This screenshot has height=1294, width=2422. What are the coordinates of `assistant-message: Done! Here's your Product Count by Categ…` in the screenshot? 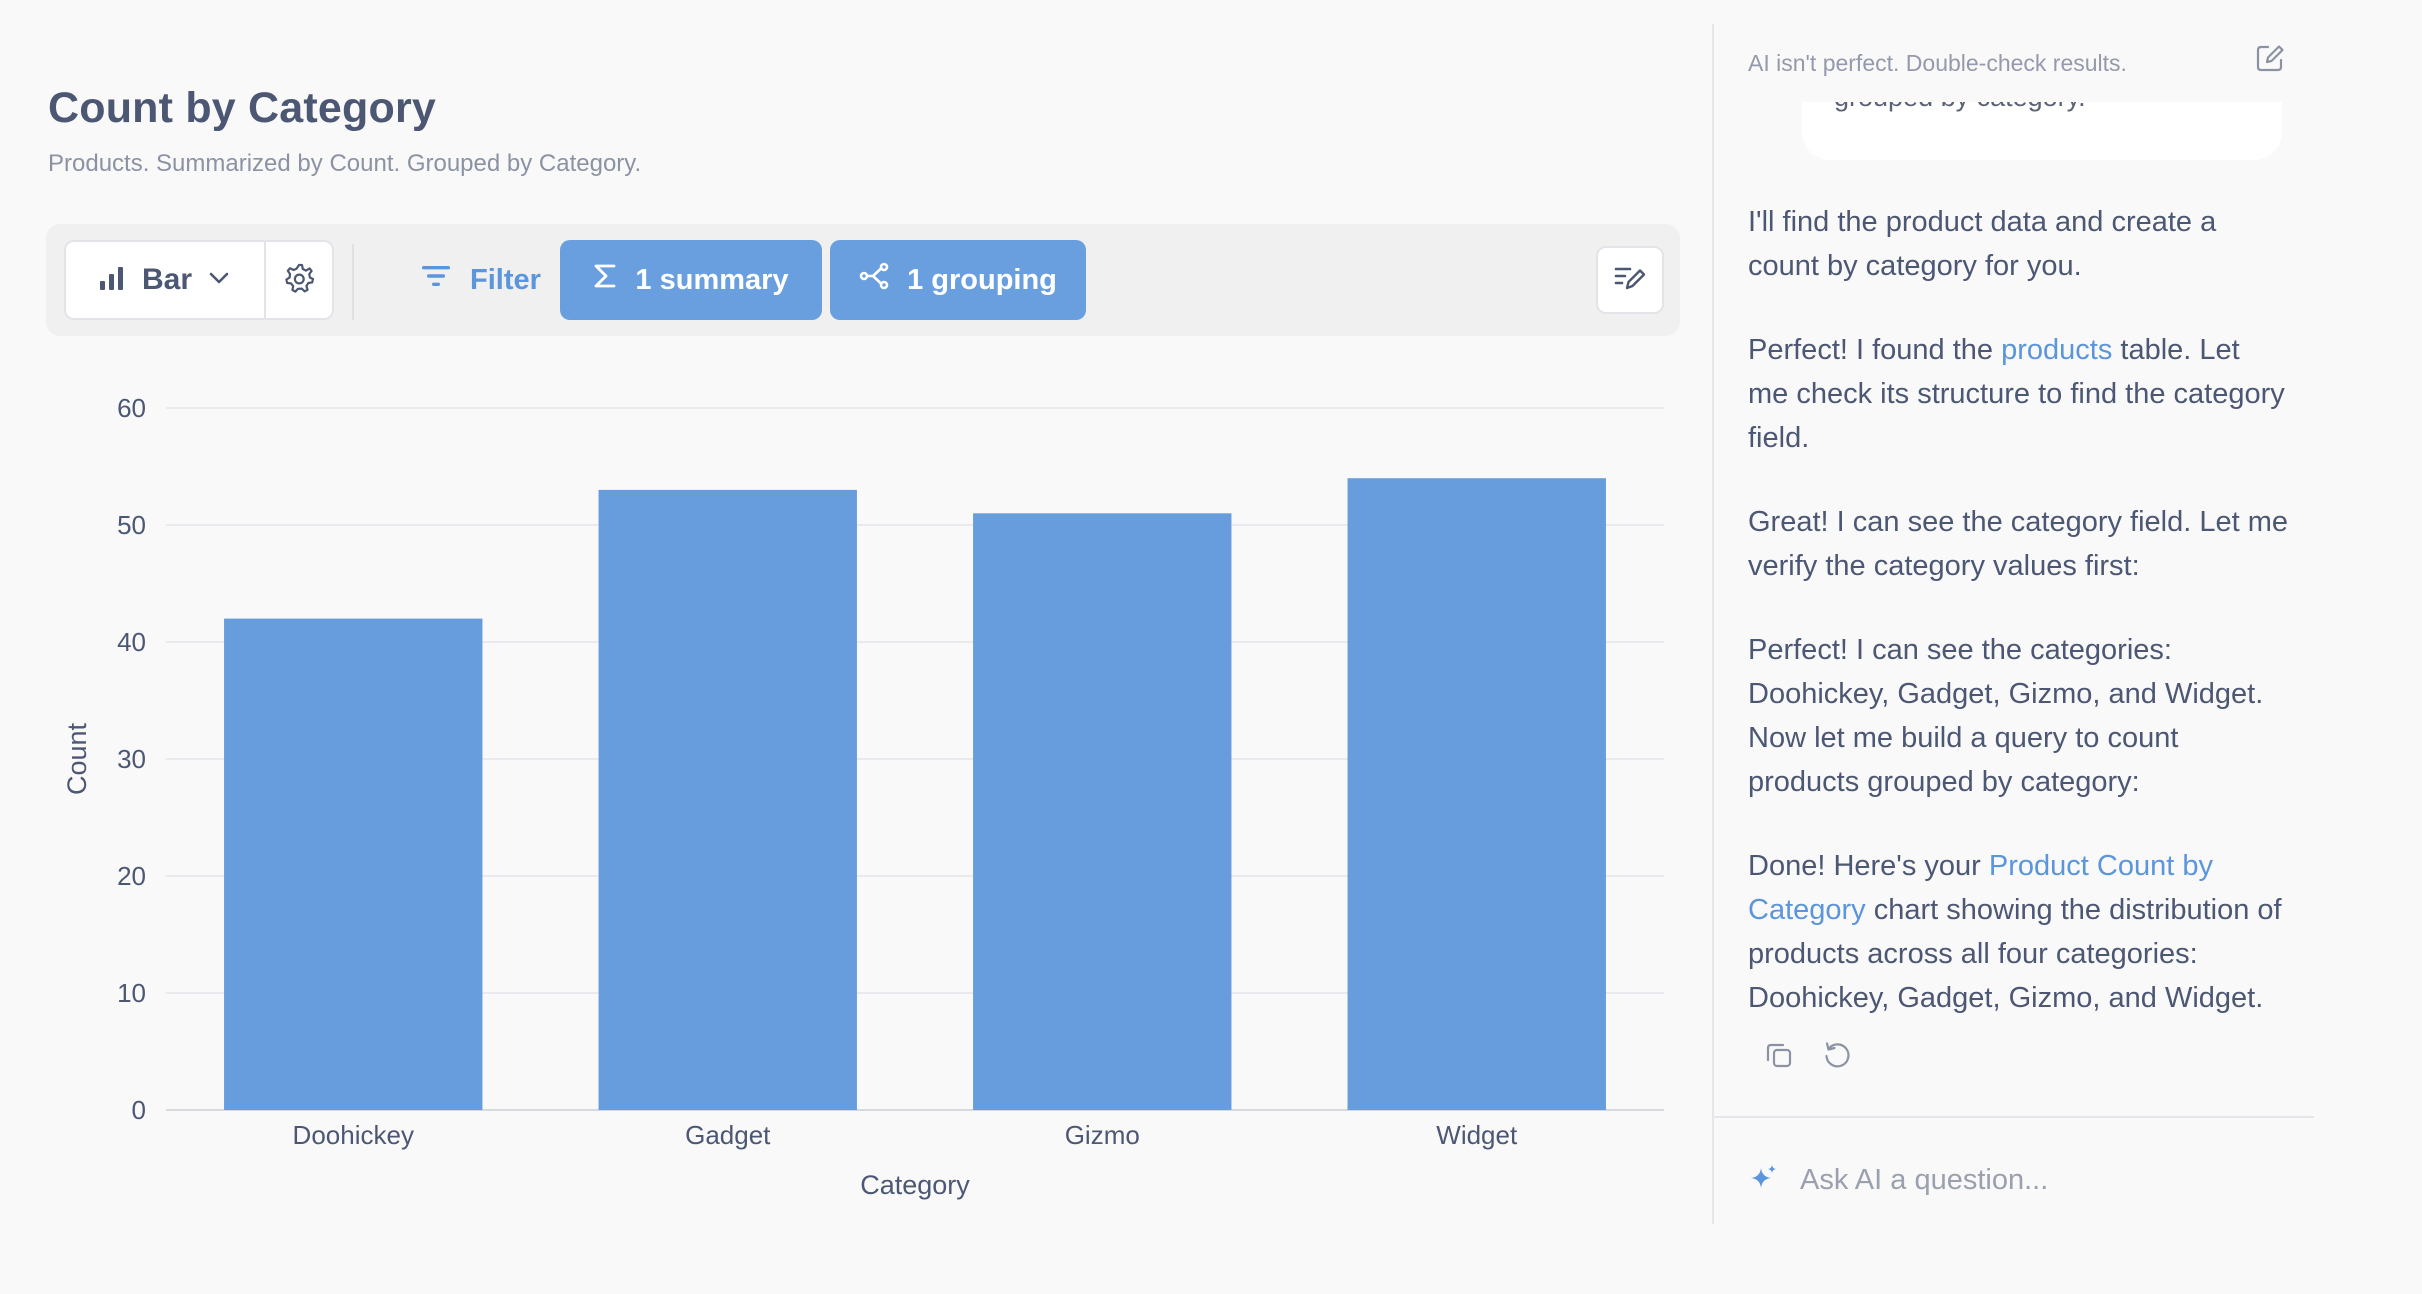 It's located at (2018, 932).